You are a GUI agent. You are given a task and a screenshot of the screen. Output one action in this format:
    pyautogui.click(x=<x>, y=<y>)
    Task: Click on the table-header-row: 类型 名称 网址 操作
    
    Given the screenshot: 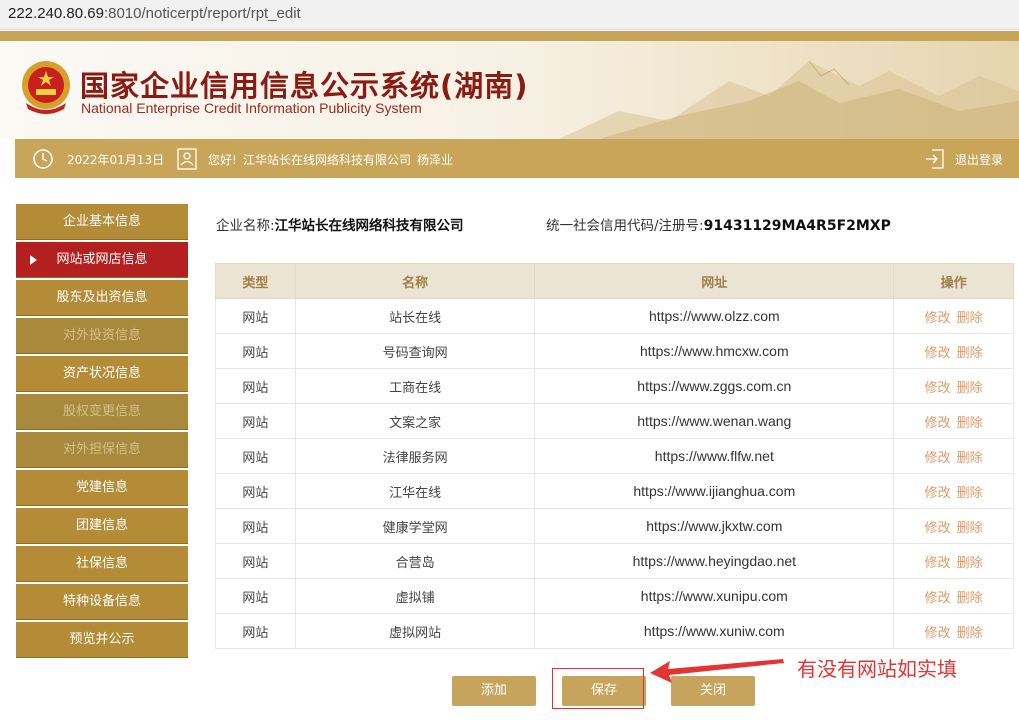 What is the action you would take?
    pyautogui.click(x=614, y=281)
    